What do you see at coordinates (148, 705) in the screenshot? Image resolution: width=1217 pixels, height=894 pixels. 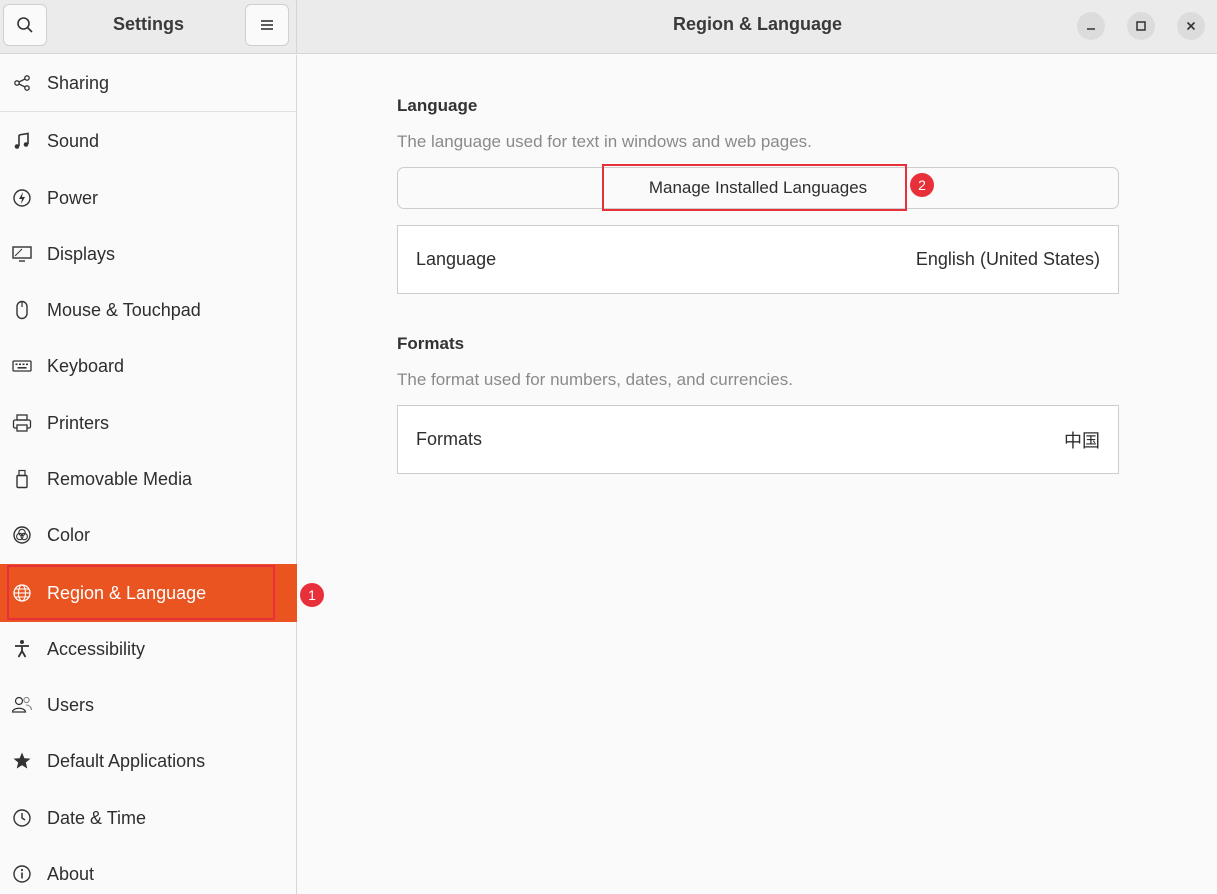 I see `sidebar-item-users: Users` at bounding box center [148, 705].